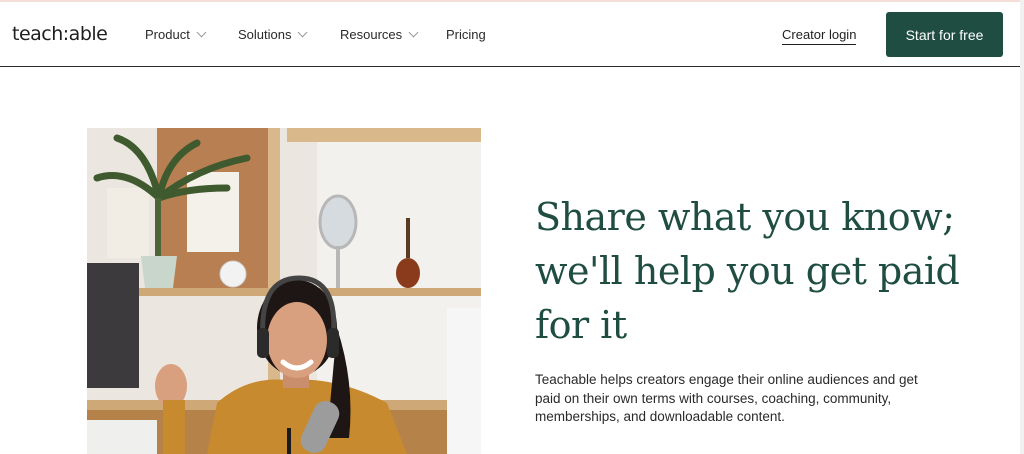 This screenshot has width=1024, height=454. I want to click on nav-solutions: Solutions, so click(273, 34).